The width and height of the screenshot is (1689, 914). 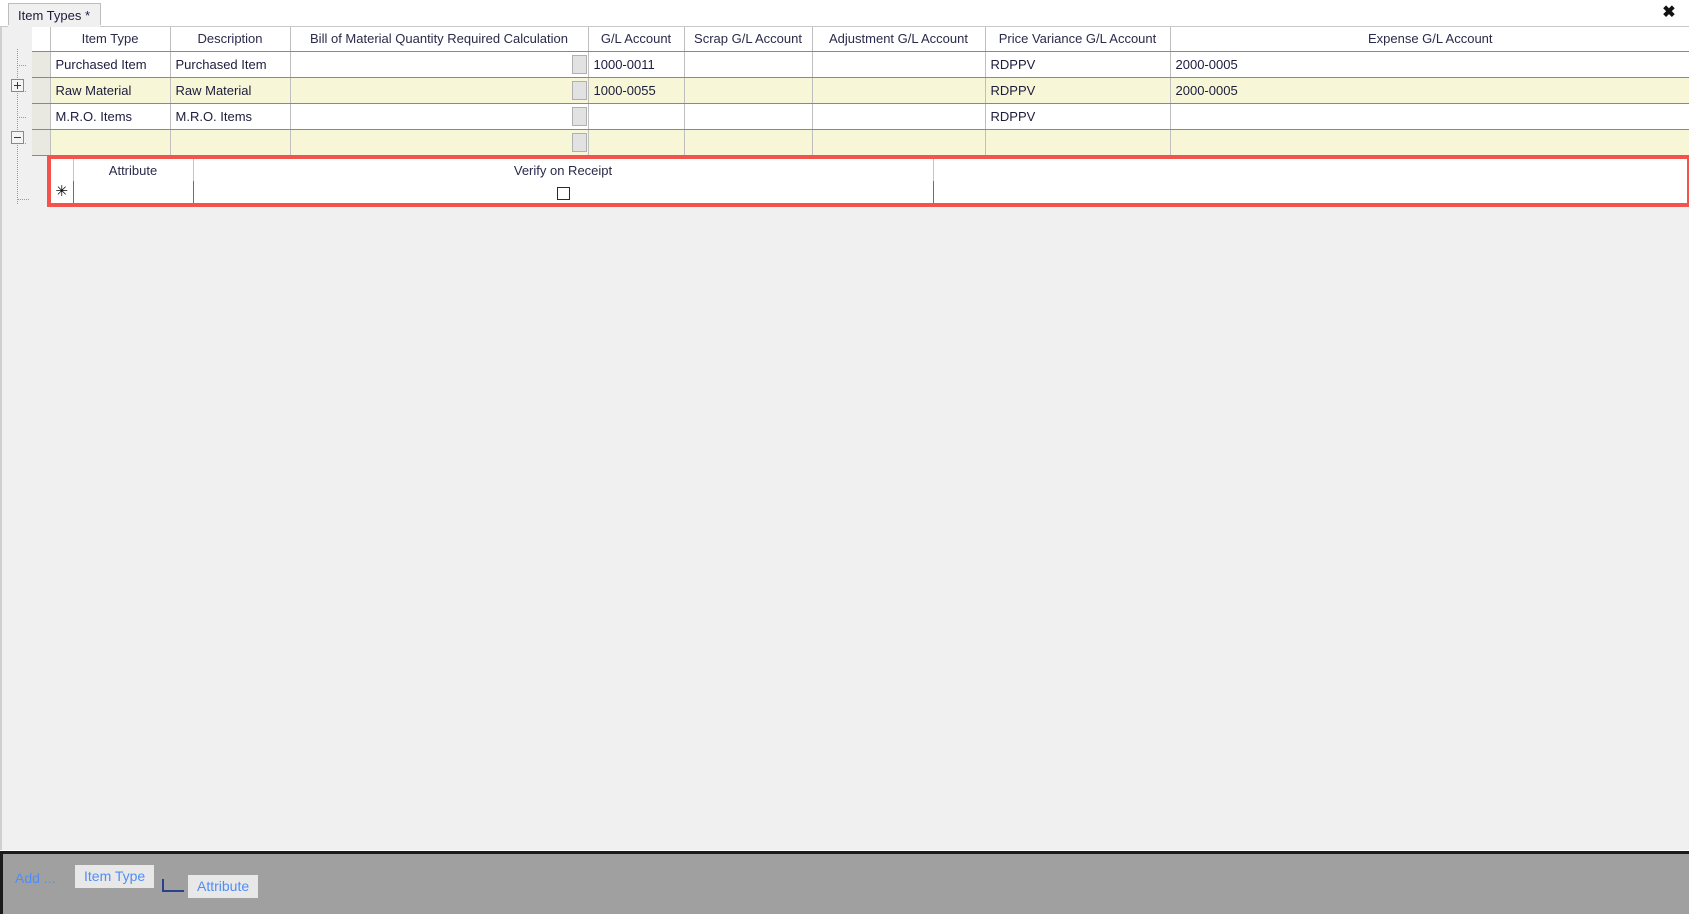 I want to click on flow-button-attribute-label: Attribute, so click(x=223, y=886).